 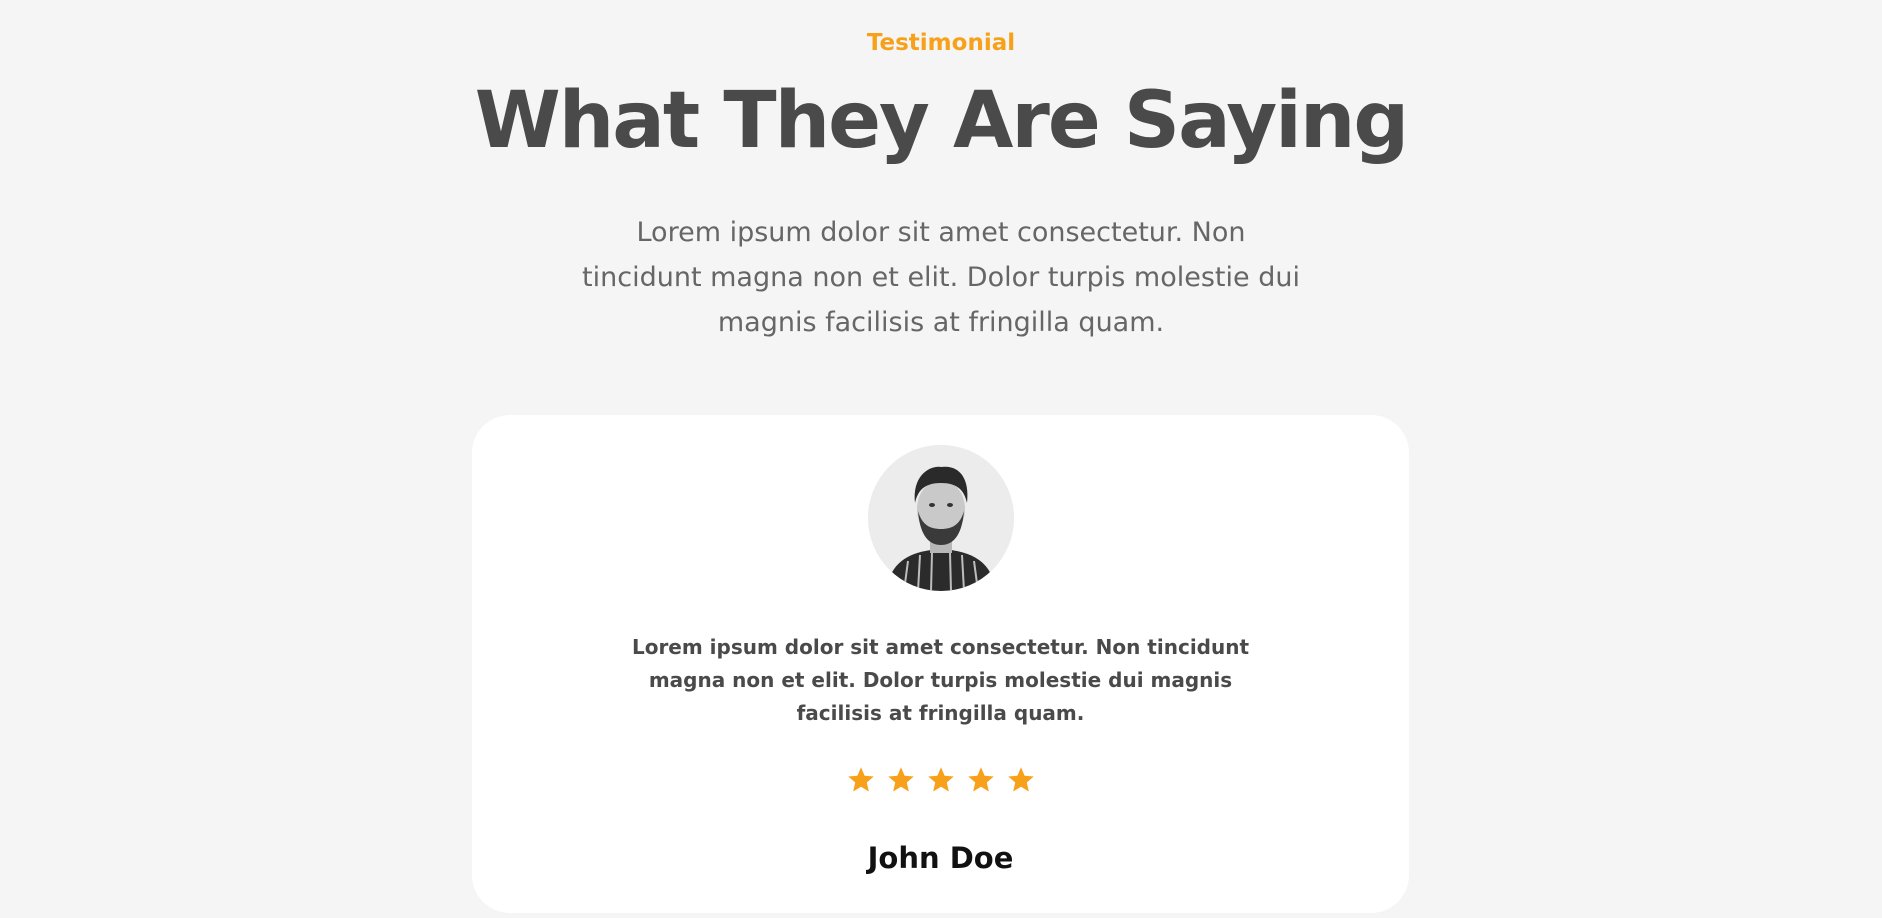 I want to click on star-rating, so click(x=940, y=780).